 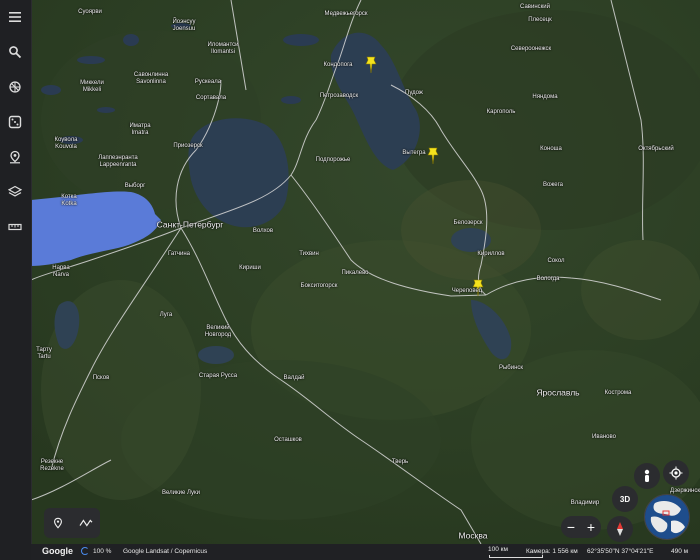 I want to click on label-oktyabrsky: Октябрьский, so click(x=656, y=149).